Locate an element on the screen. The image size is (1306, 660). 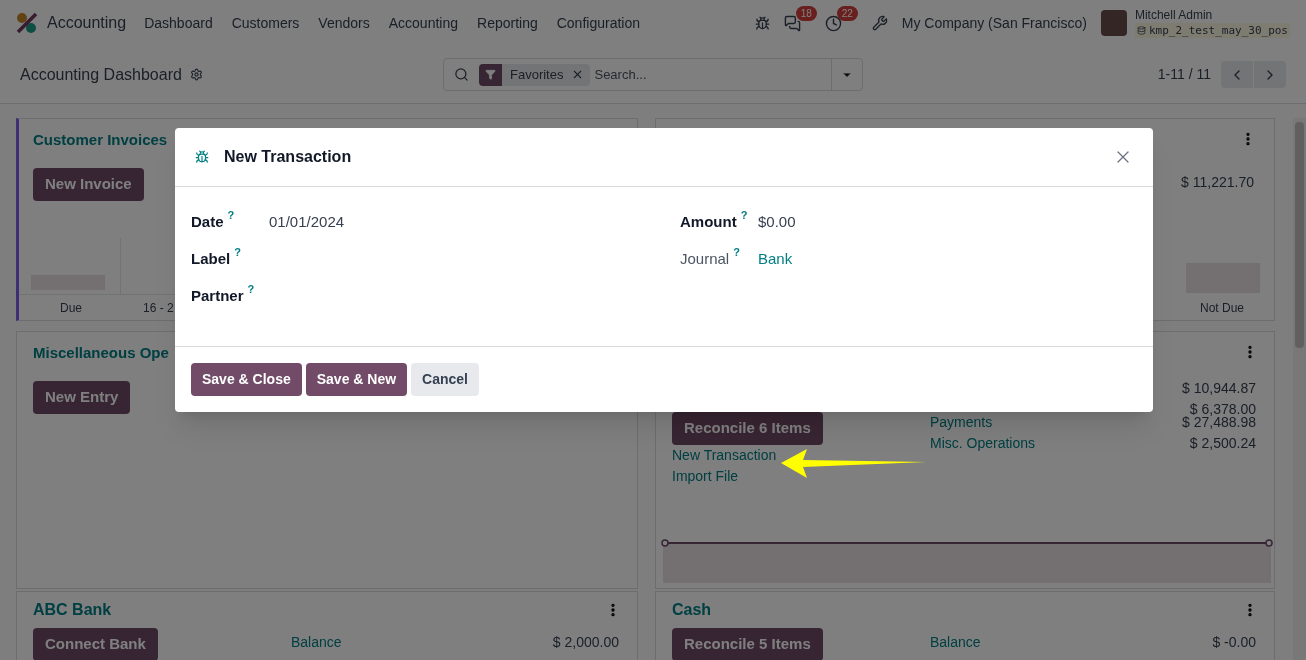
field-value: 01/01/2024 is located at coordinates (307, 222).